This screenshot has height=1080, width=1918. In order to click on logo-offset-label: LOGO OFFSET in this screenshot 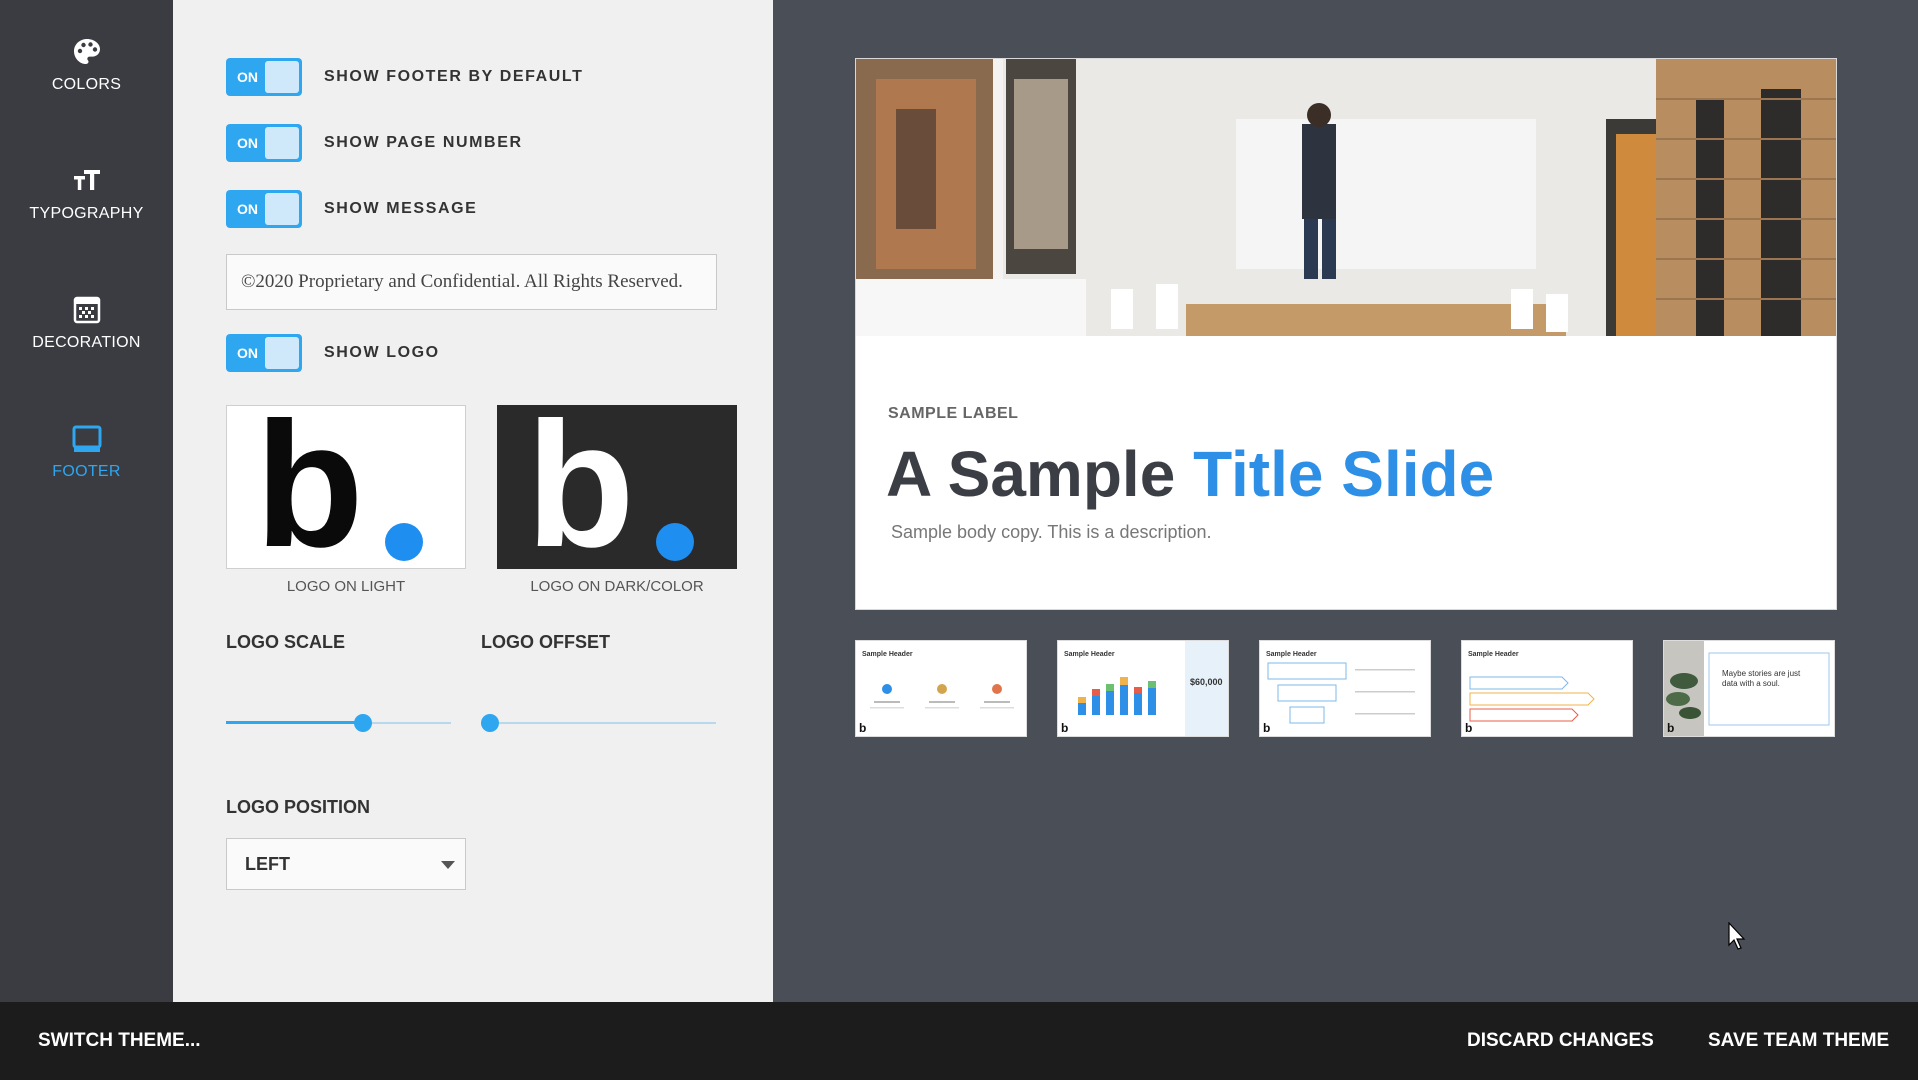, I will do `click(545, 642)`.